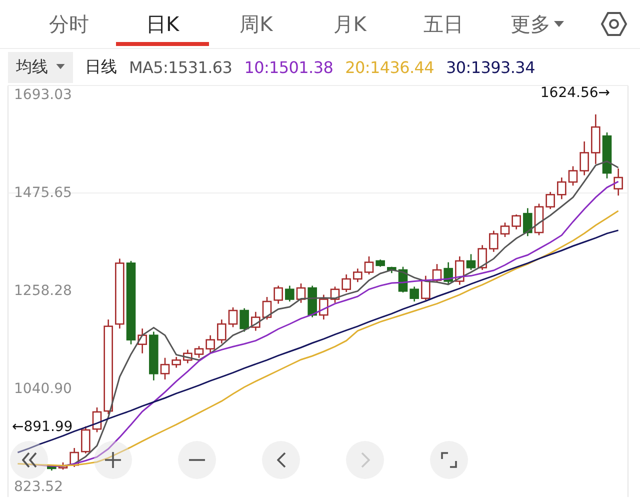 Image resolution: width=640 pixels, height=501 pixels. Describe the element at coordinates (350, 24) in the screenshot. I see `chart-period-tab: 月K` at that location.